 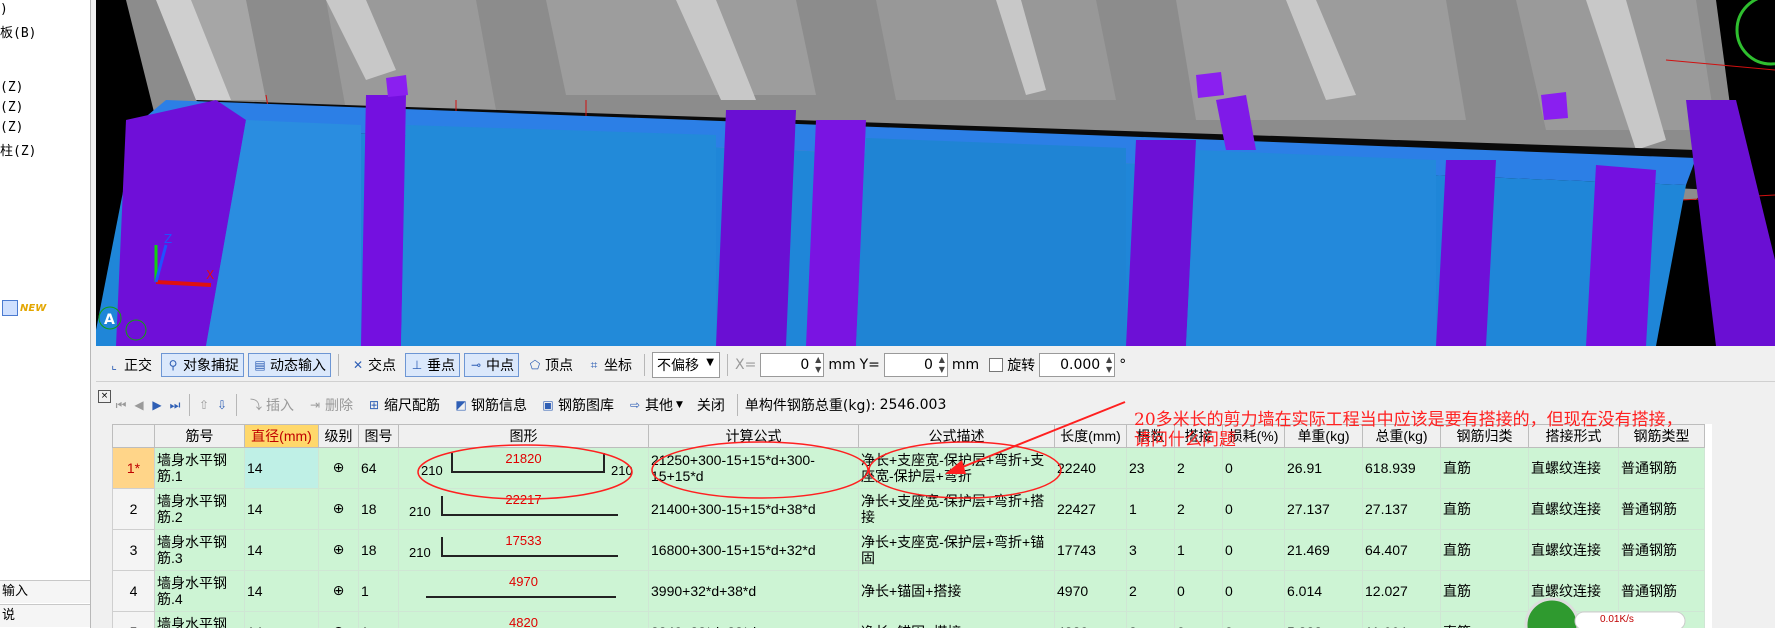 What do you see at coordinates (204, 405) in the screenshot?
I see `move-up-icon: ⇧` at bounding box center [204, 405].